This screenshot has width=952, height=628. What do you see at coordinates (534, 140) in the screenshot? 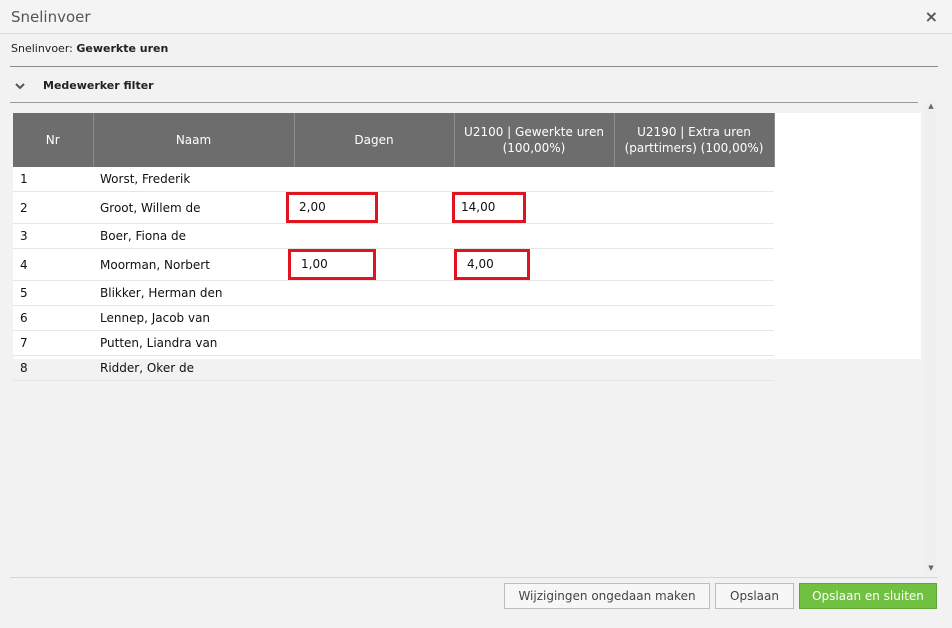
I see `column-header-u2100: U2100 | Gewerkte uren (100,00%)` at bounding box center [534, 140].